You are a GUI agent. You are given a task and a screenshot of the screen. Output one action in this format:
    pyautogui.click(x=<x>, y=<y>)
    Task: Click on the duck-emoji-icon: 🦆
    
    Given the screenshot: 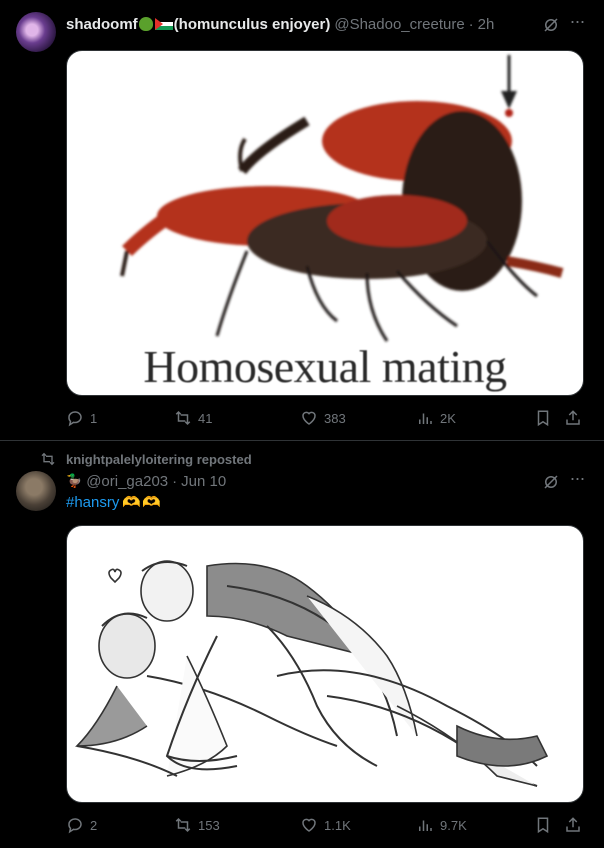 What is the action you would take?
    pyautogui.click(x=74, y=480)
    